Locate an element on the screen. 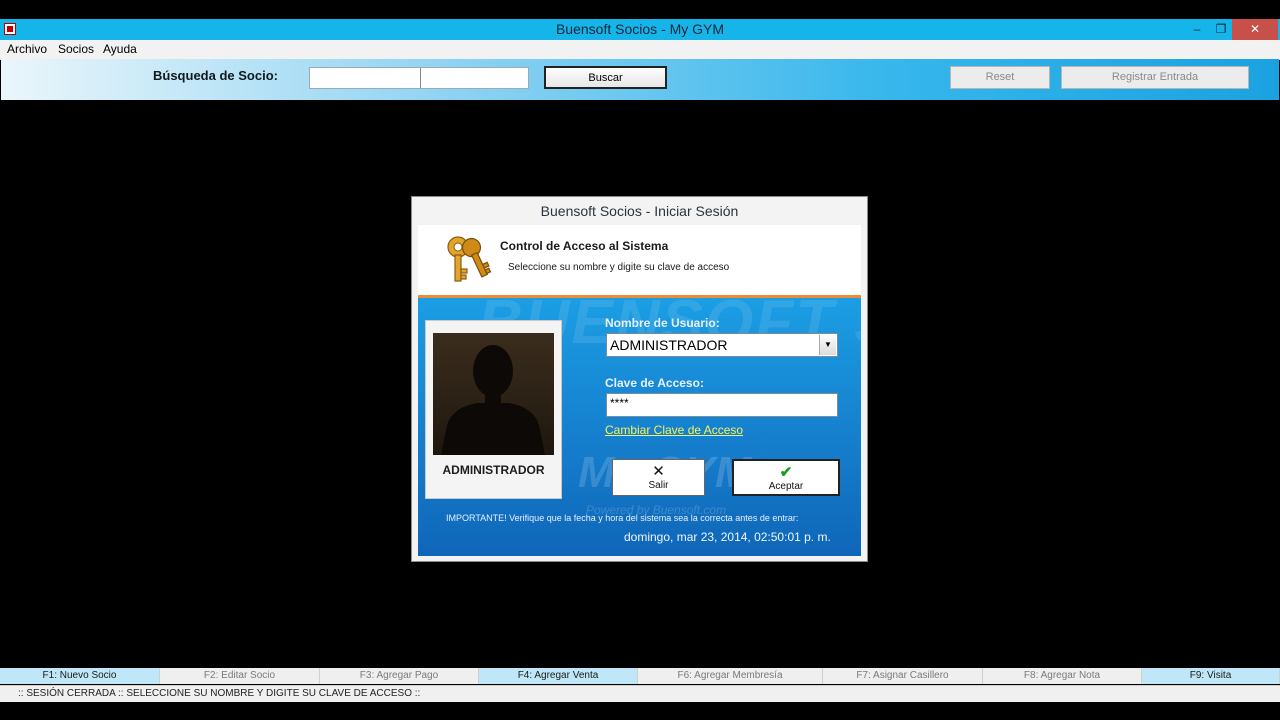 The height and width of the screenshot is (720, 1280). search-input is located at coordinates (419, 78).